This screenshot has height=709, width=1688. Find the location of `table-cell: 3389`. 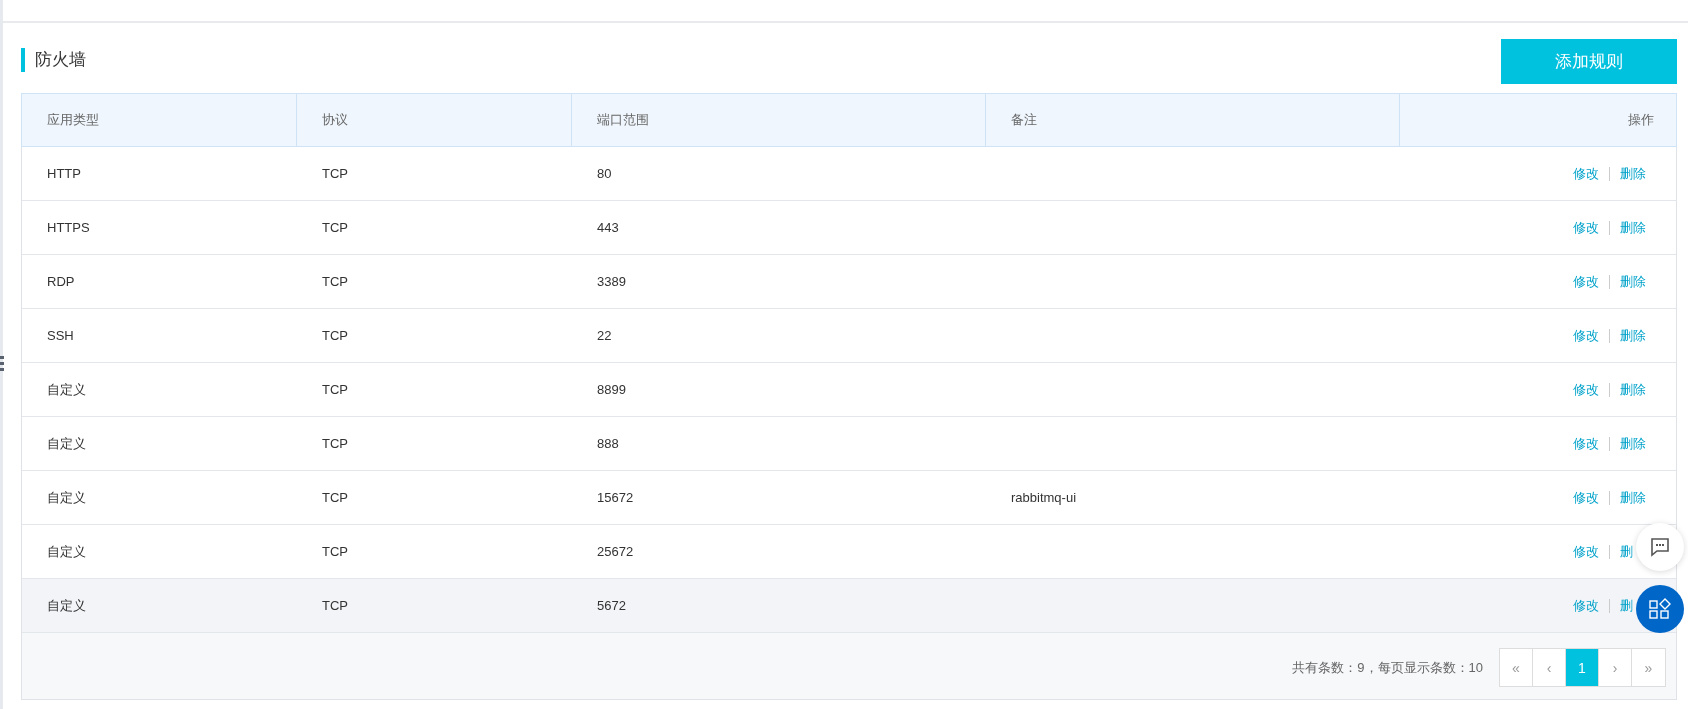

table-cell: 3389 is located at coordinates (611, 281).